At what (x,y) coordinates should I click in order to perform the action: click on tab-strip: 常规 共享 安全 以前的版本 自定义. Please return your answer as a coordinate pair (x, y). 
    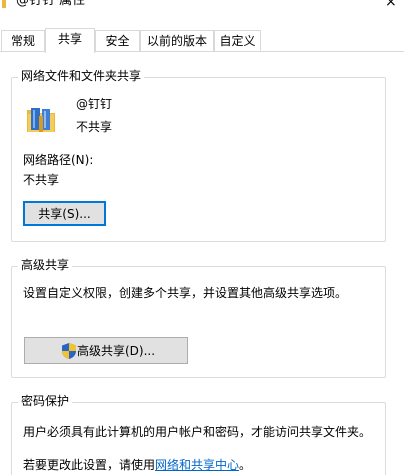
    Looking at the image, I should click on (202, 40).